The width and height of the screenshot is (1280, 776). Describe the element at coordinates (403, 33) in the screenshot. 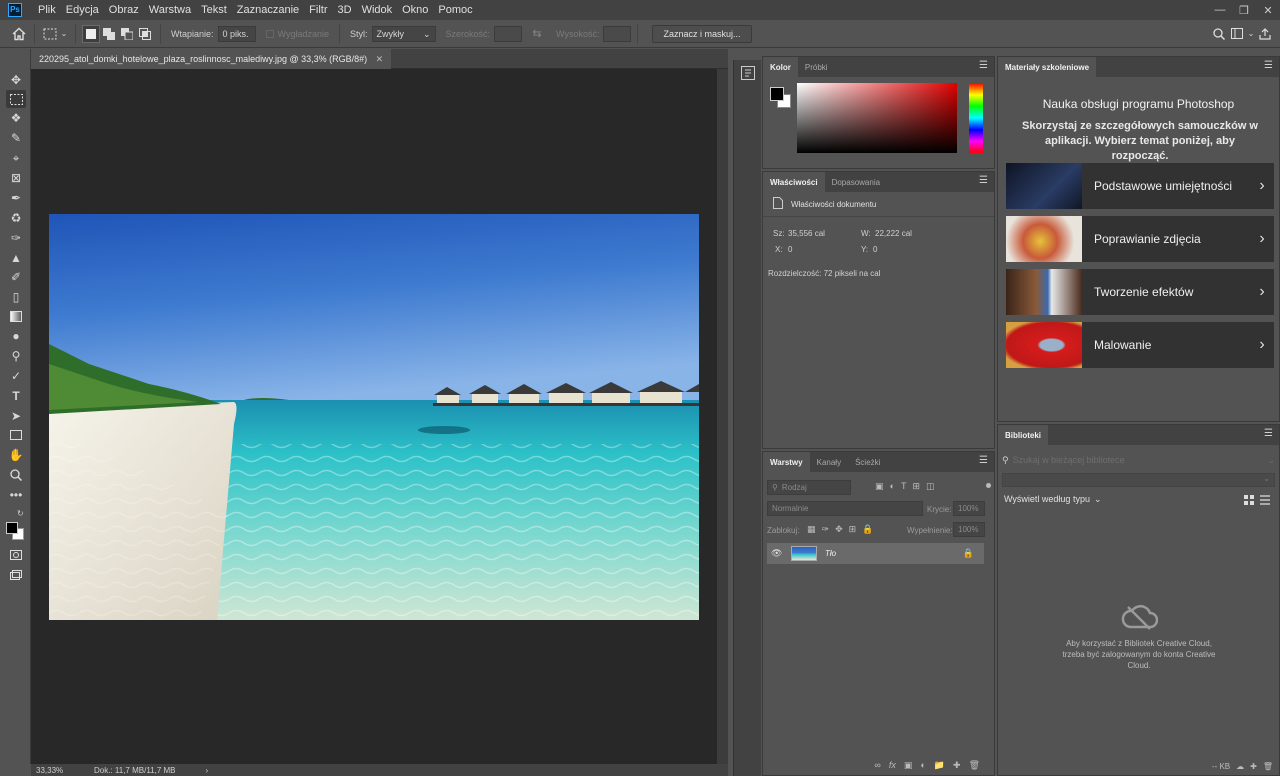

I see `style-select: Zwykły ⌄` at that location.